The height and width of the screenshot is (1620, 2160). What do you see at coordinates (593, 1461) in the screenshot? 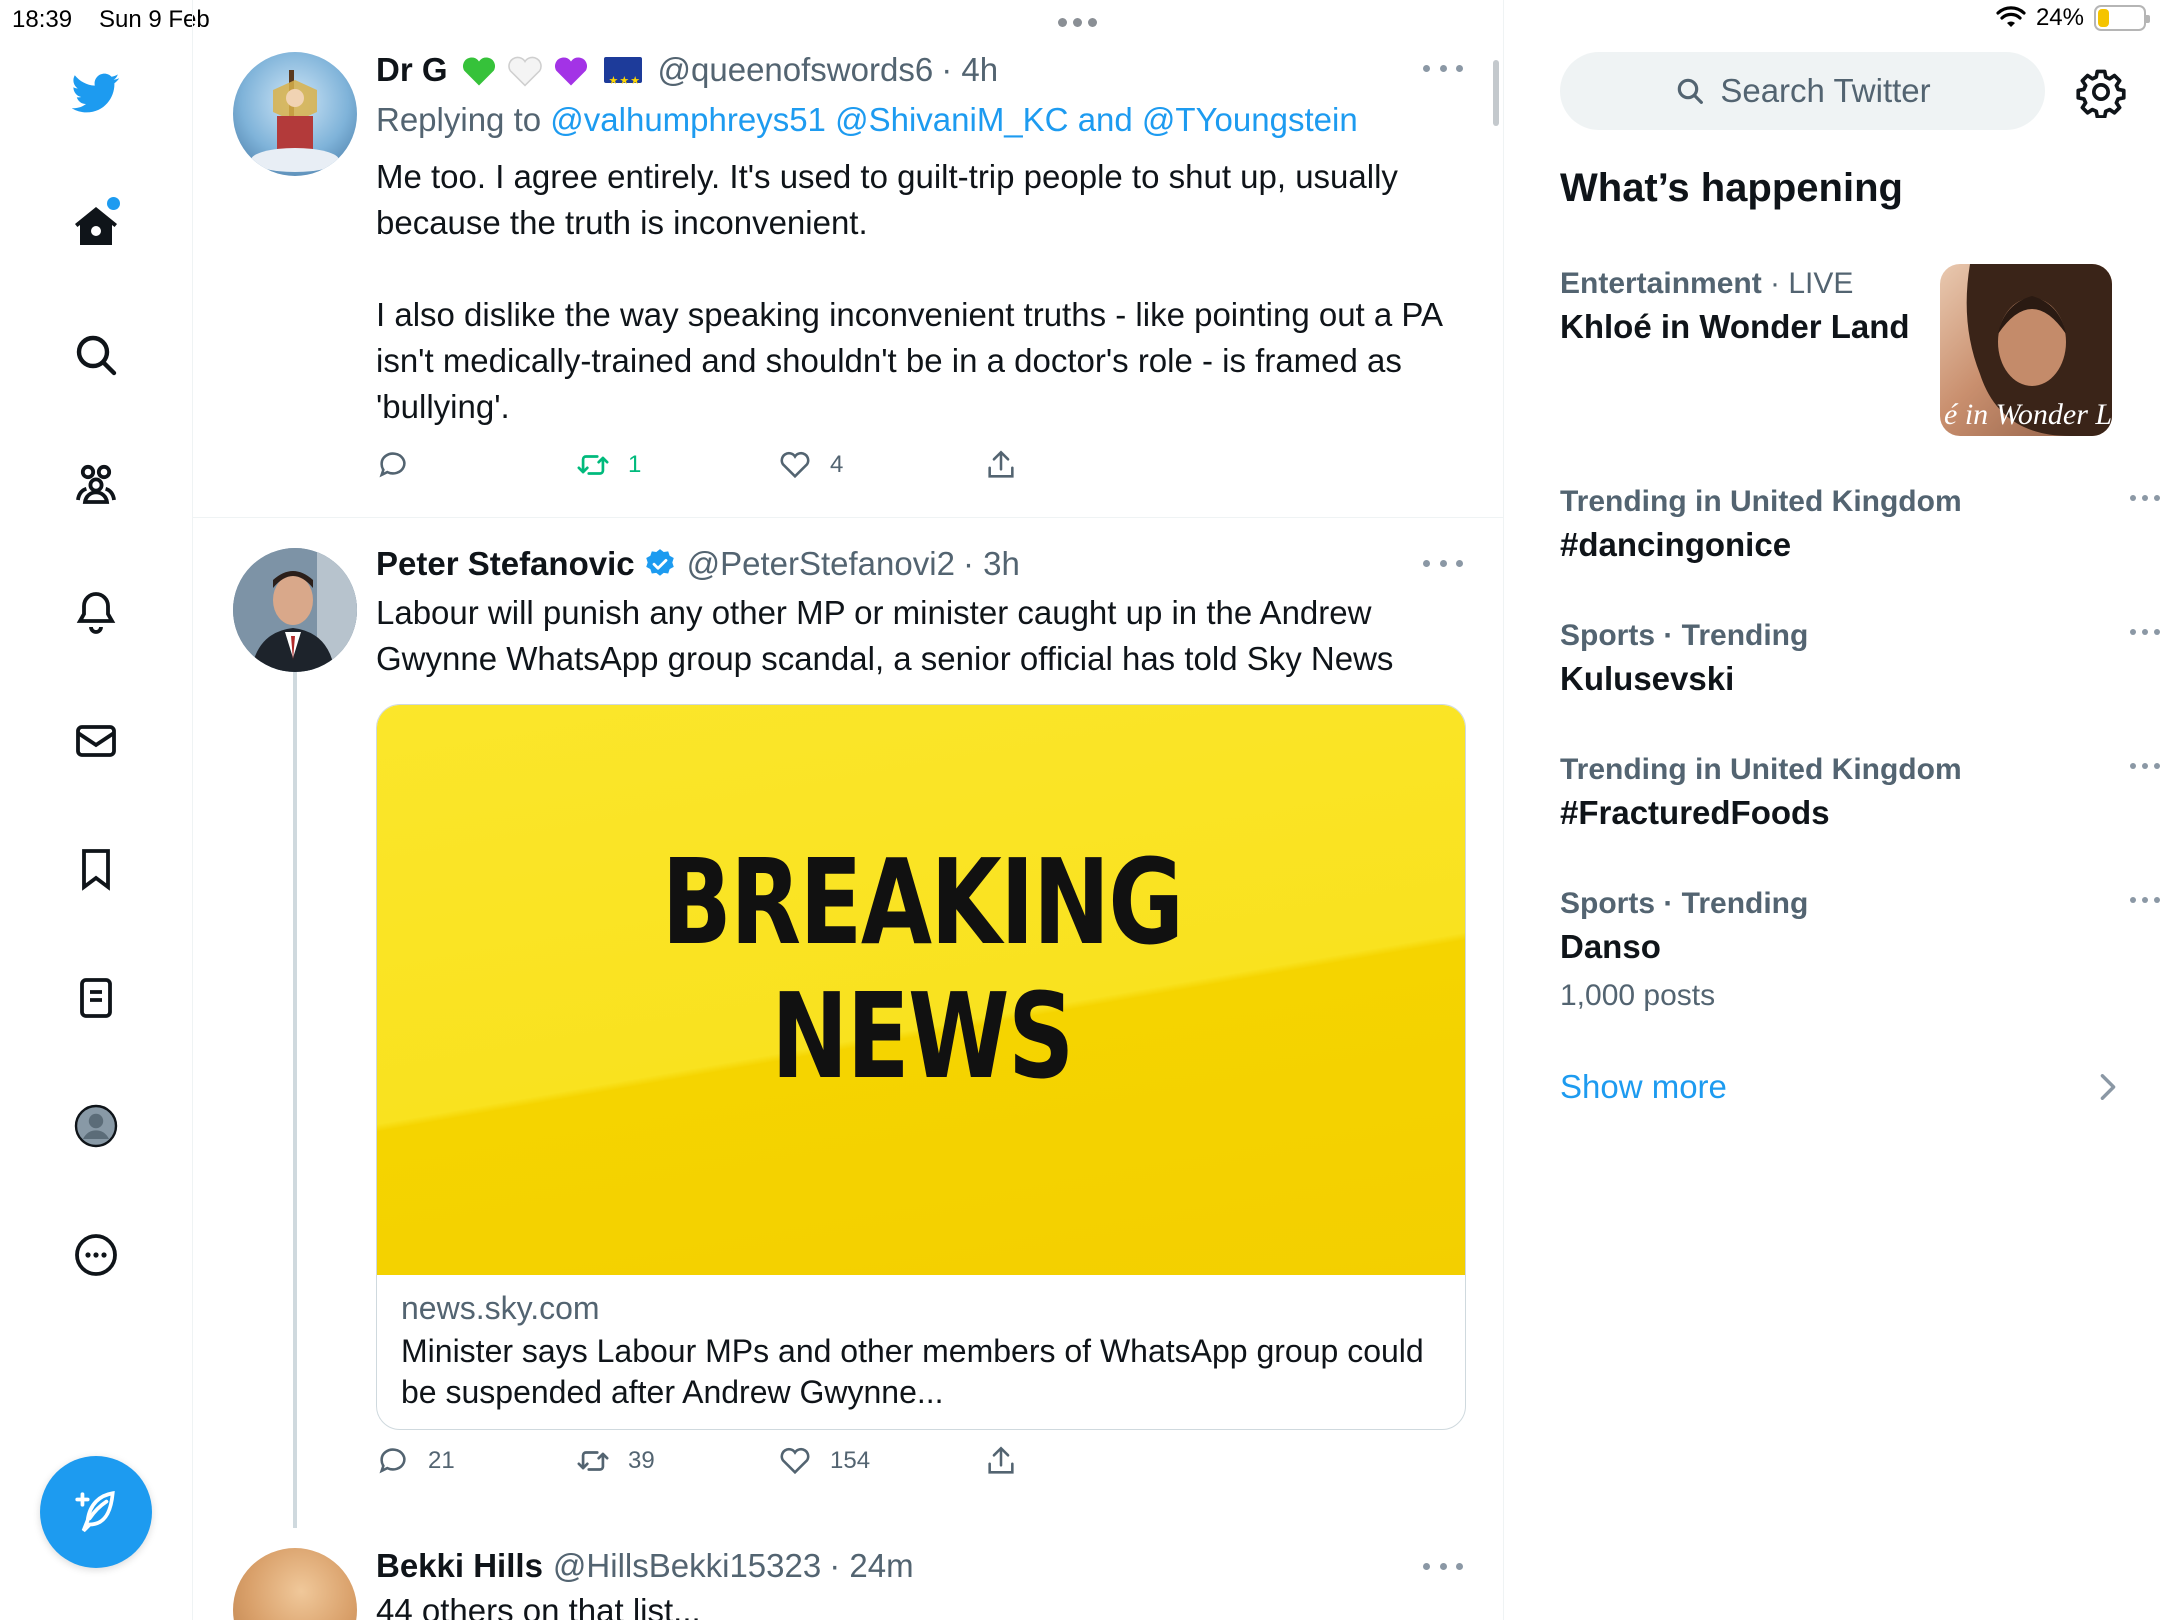
I see `retweet-icon` at bounding box center [593, 1461].